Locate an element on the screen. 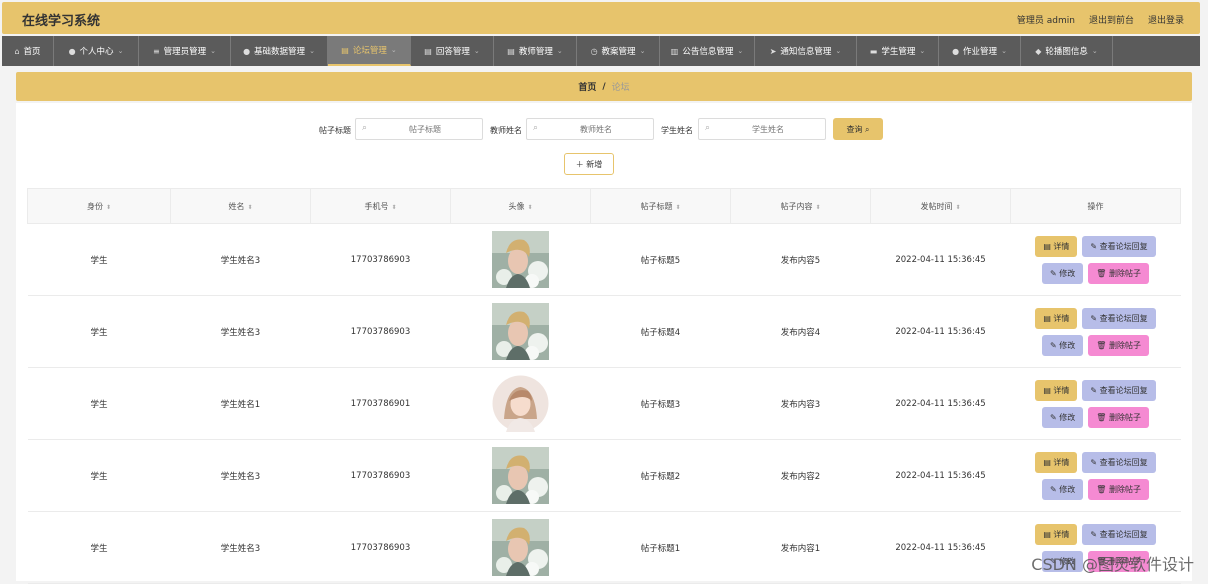  query-button: 查询 ⌕ is located at coordinates (858, 129).